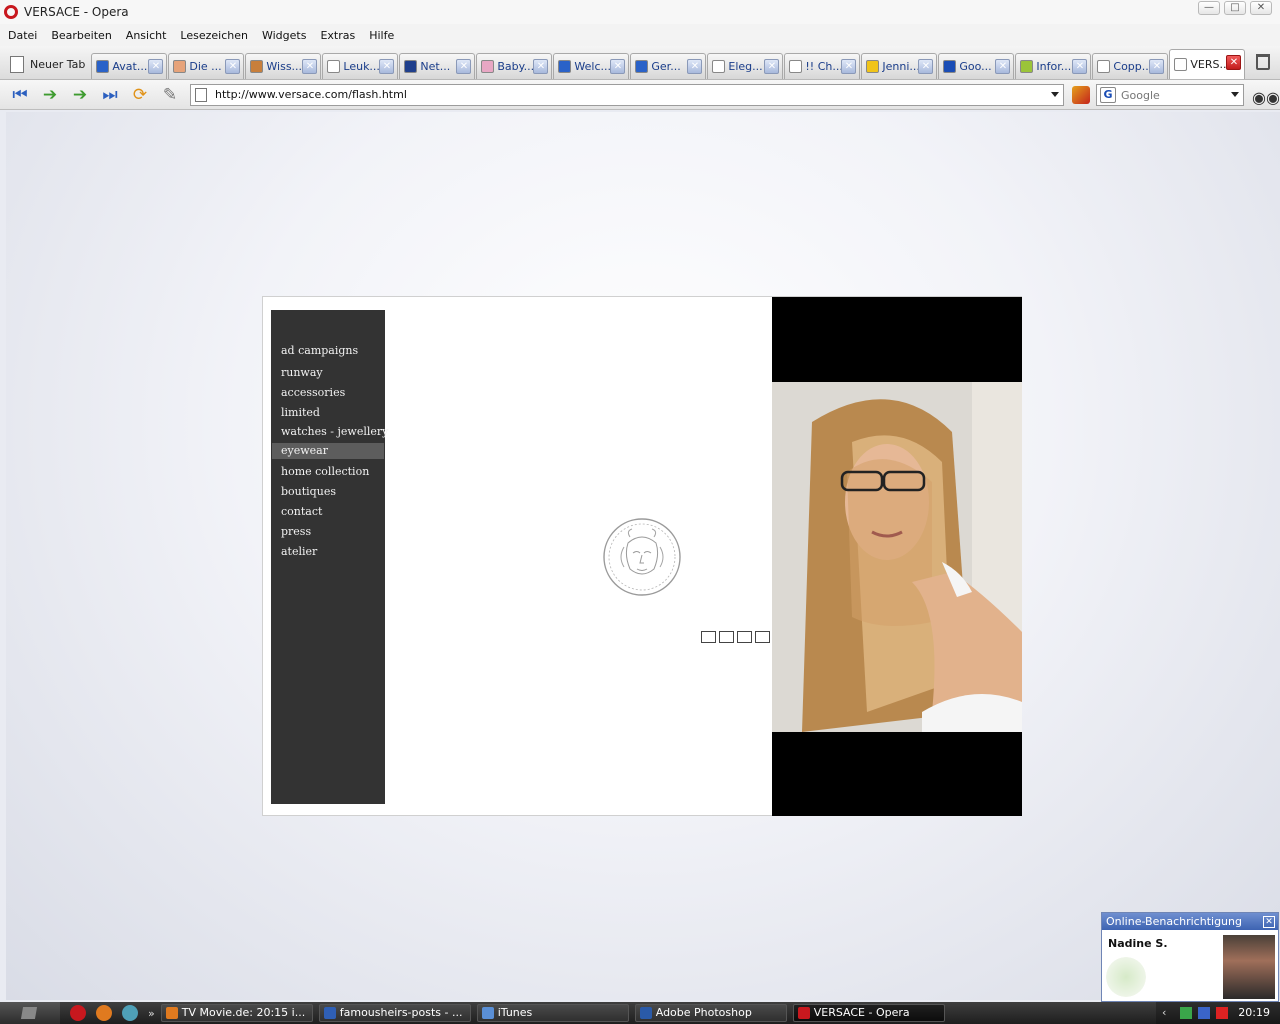 The height and width of the screenshot is (1024, 1280). What do you see at coordinates (1186, 1013) in the screenshot?
I see `network-icon` at bounding box center [1186, 1013].